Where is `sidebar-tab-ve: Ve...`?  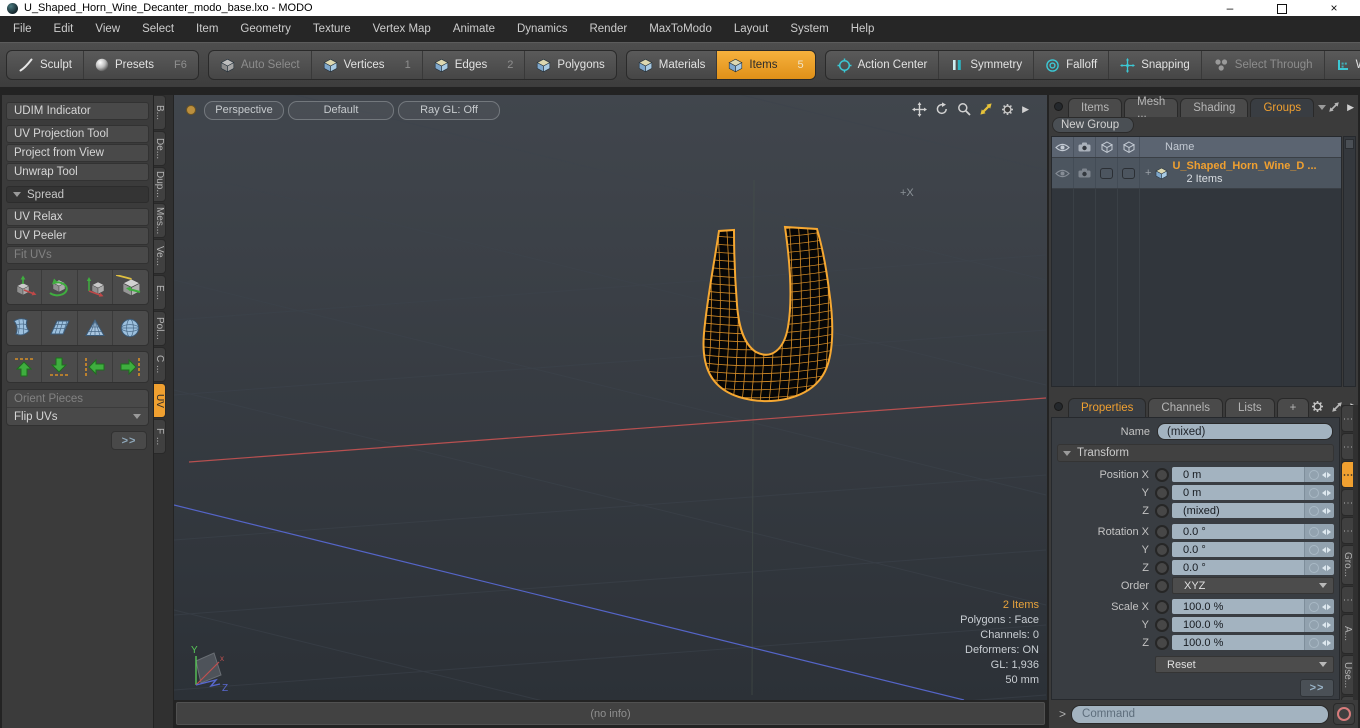
sidebar-tab-ve: Ve... is located at coordinates (160, 256).